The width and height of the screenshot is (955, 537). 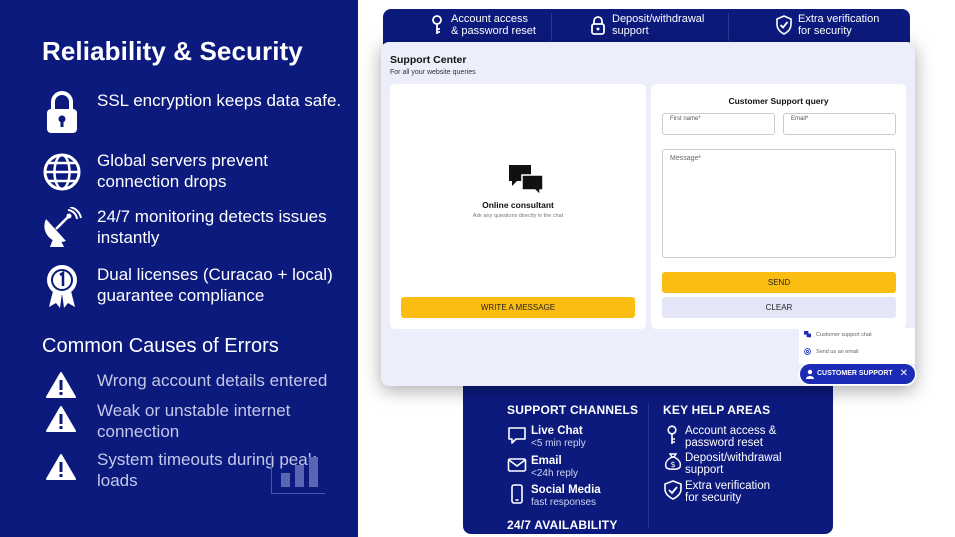 I want to click on top-strip-text: Account access, so click(x=490, y=19).